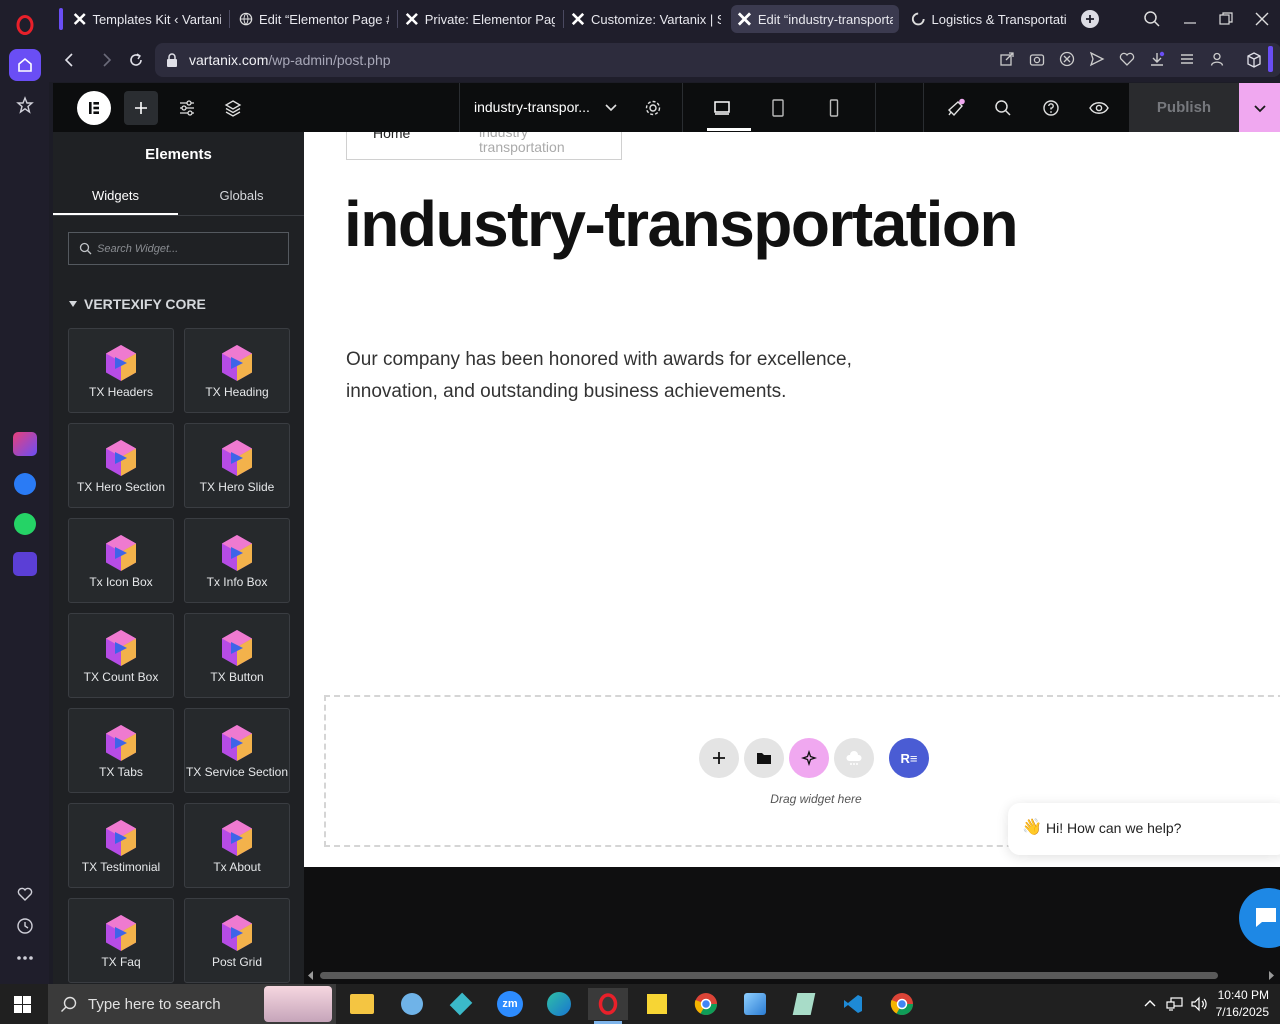  I want to click on add-template-button, so click(764, 758).